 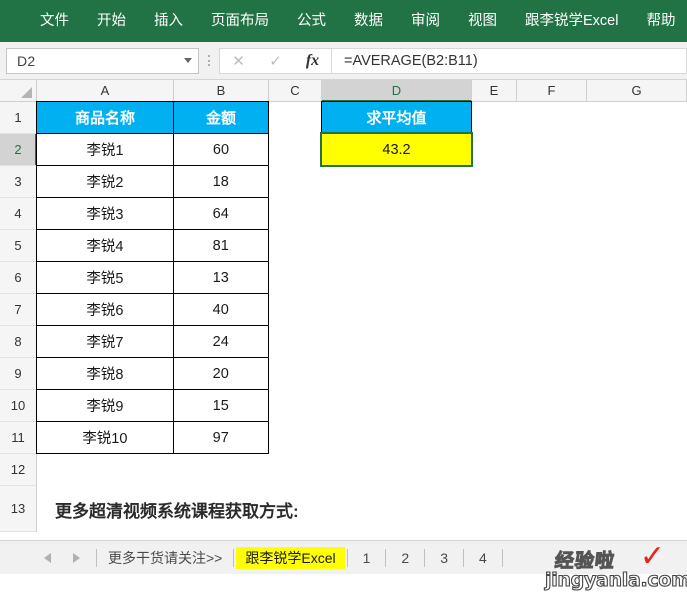 I want to click on cell-c5, so click(x=295, y=246).